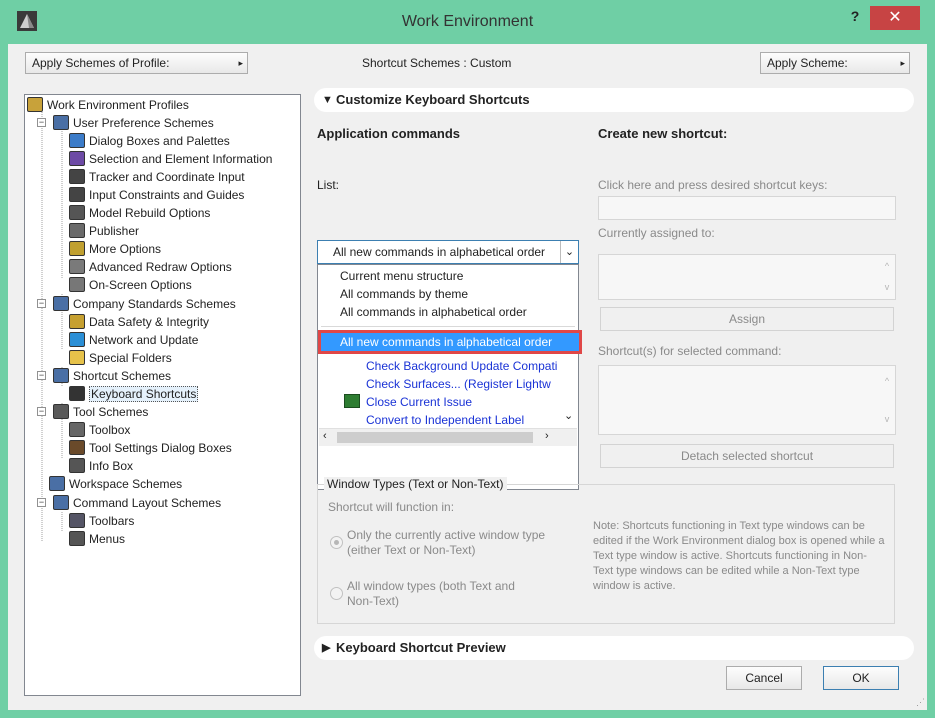  What do you see at coordinates (437, 63) in the screenshot?
I see `shortcut-schemes-status: Shortcut Schemes : Custom` at bounding box center [437, 63].